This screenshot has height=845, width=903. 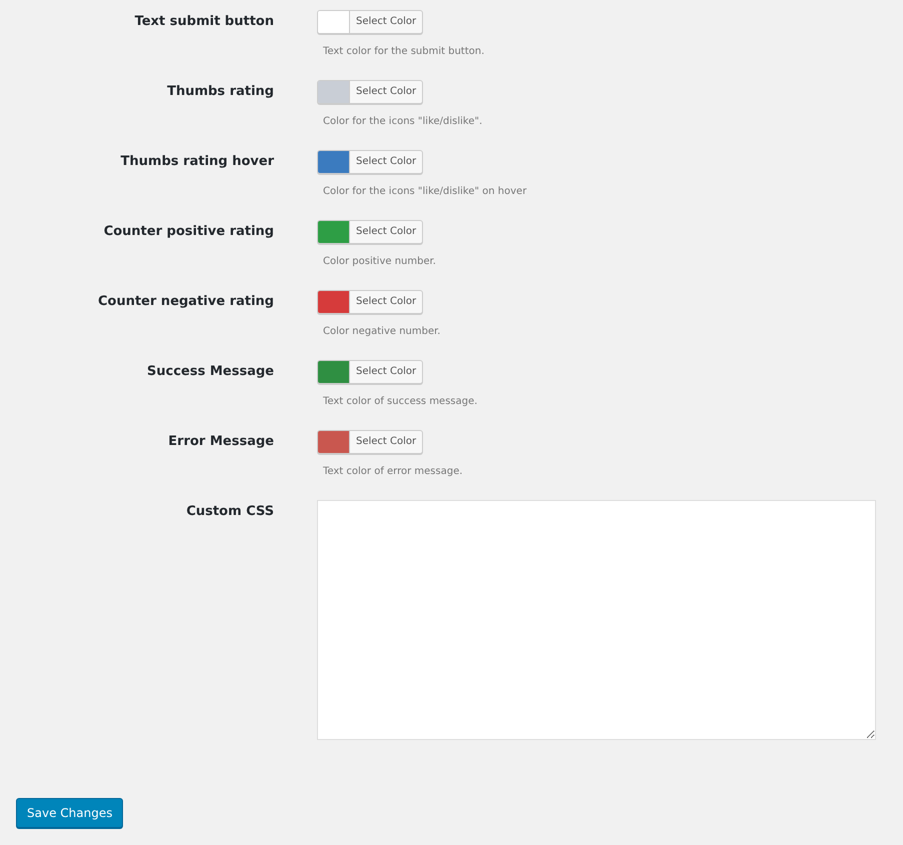 What do you see at coordinates (229, 512) in the screenshot?
I see `field-label: Custom CSS` at bounding box center [229, 512].